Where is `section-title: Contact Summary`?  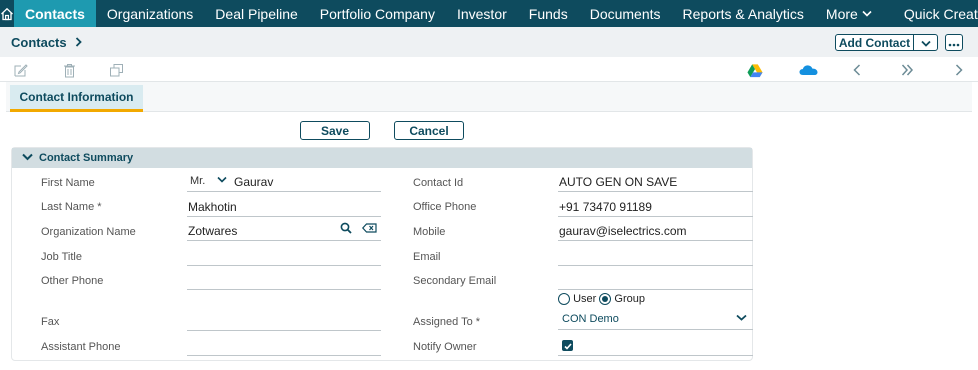 section-title: Contact Summary is located at coordinates (86, 158).